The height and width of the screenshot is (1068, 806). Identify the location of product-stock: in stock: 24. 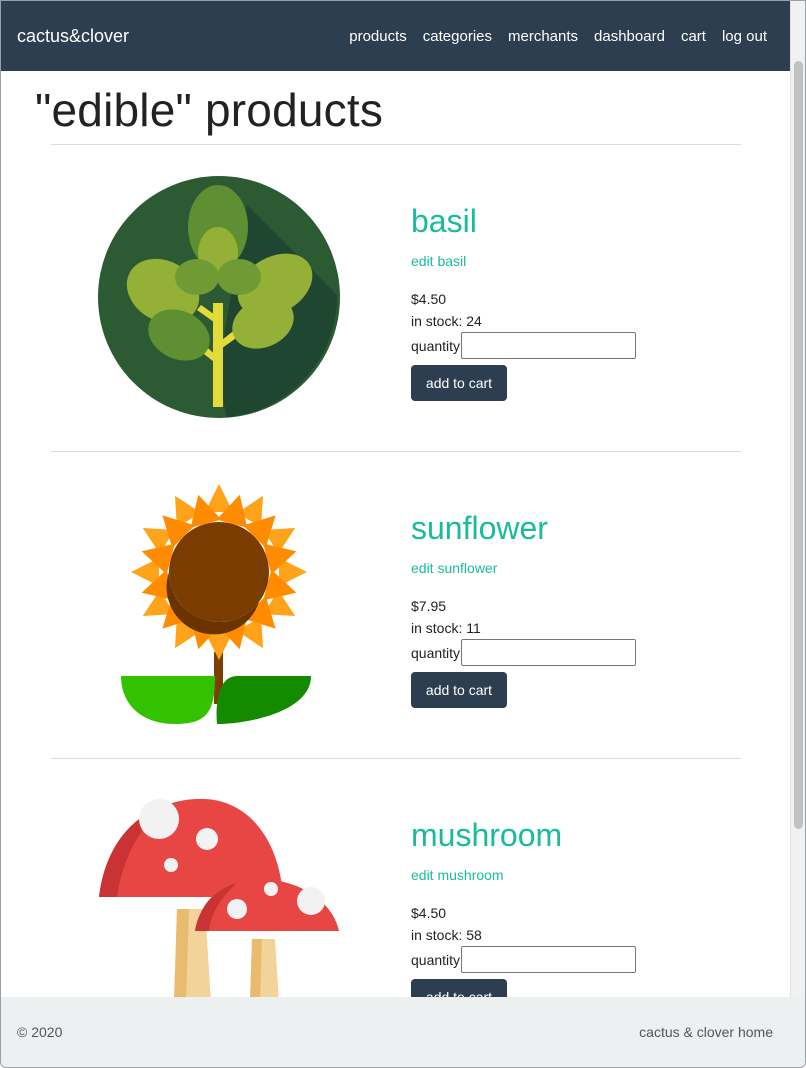
(446, 321).